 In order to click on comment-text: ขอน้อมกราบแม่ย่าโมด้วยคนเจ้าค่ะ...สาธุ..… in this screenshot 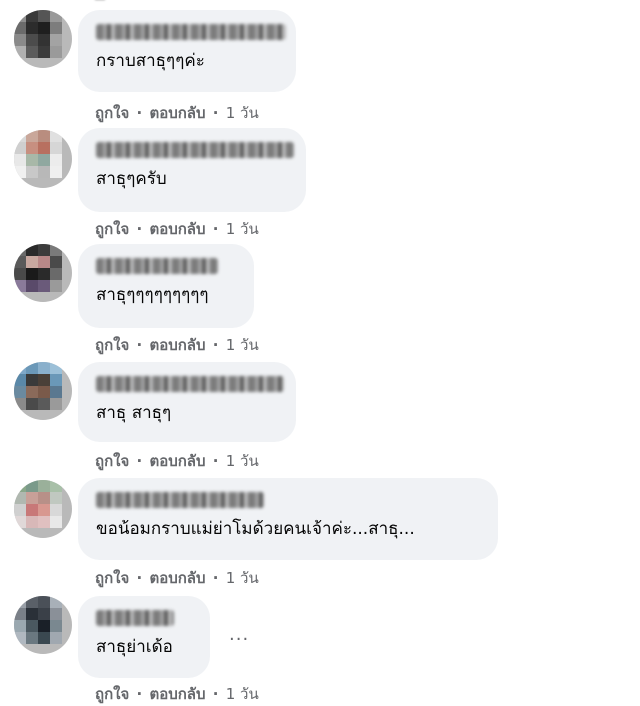, I will do `click(255, 529)`.